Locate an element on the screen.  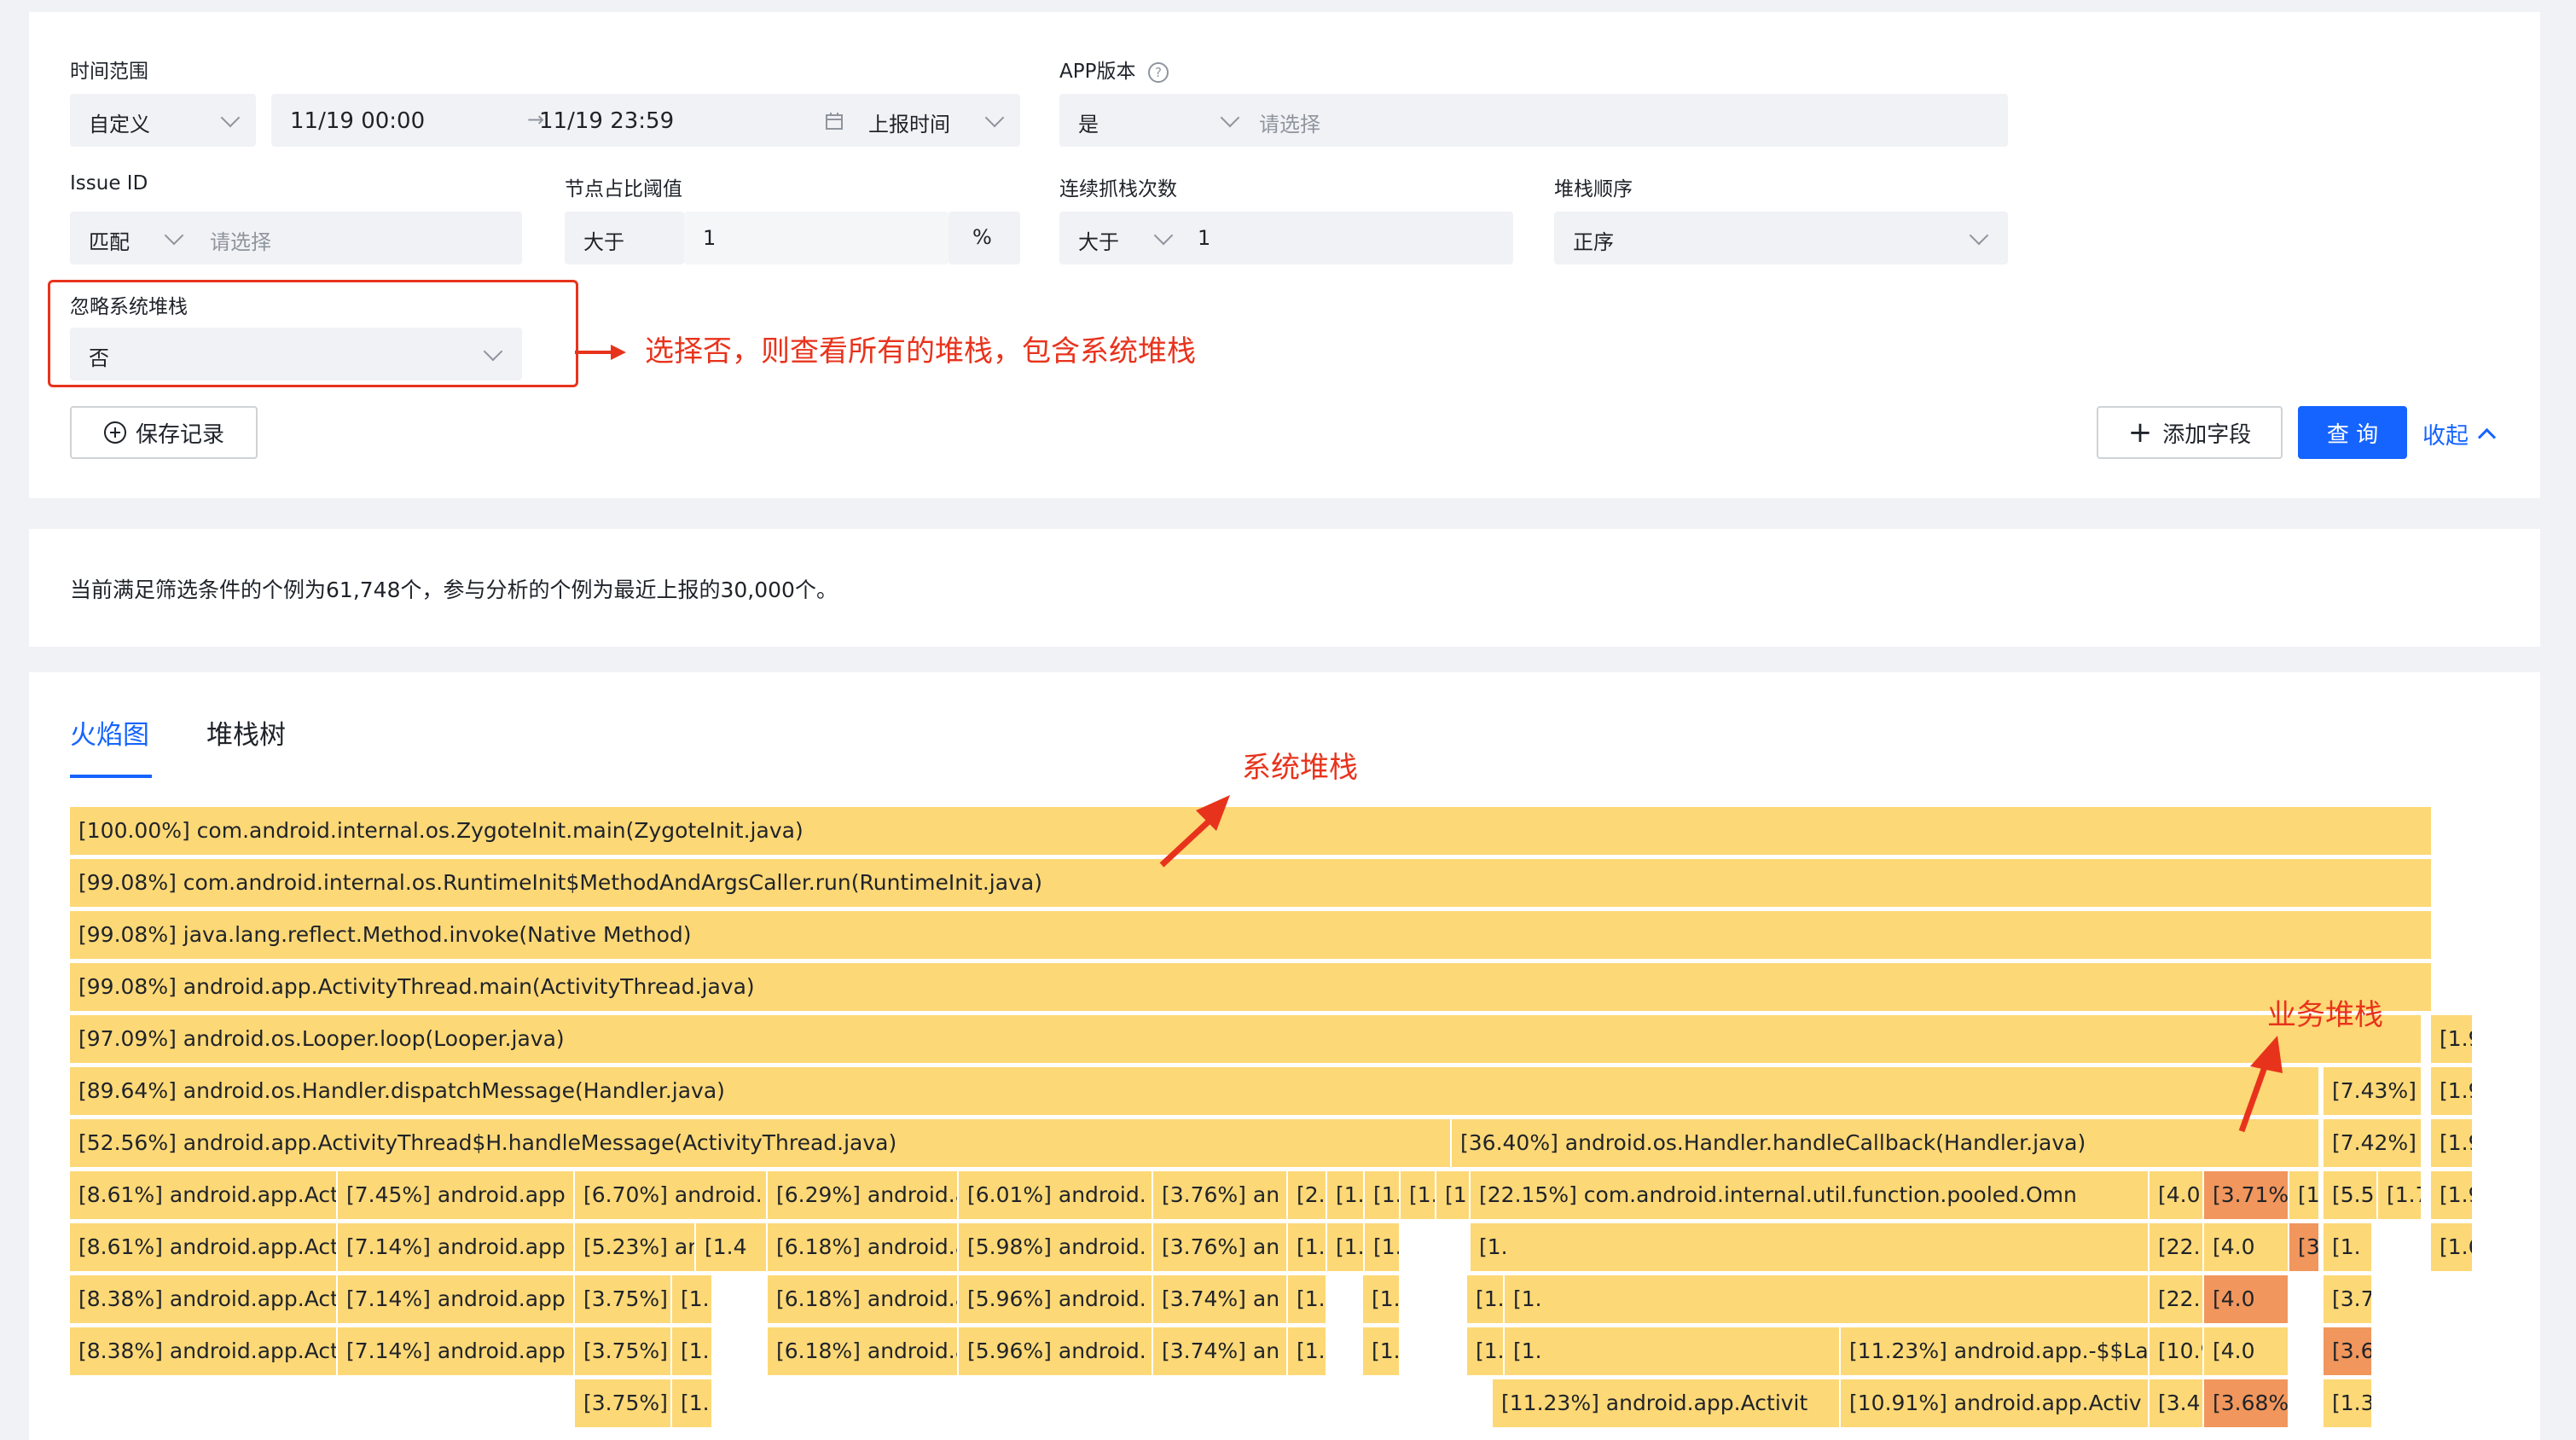
ignore-system-select: 否 is located at coordinates (296, 354).